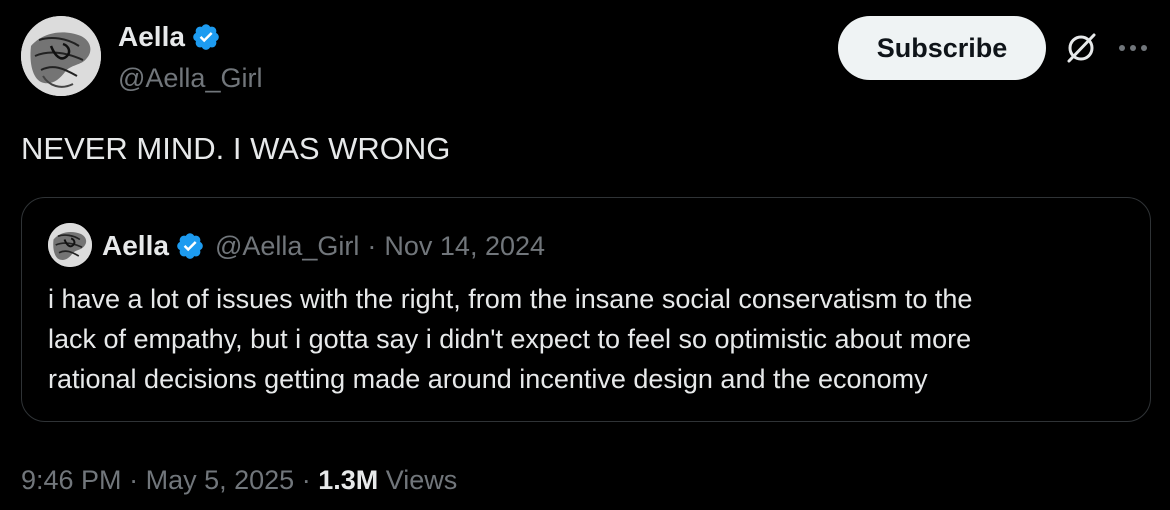  I want to click on author-handle: @Aella_Girl, so click(190, 78).